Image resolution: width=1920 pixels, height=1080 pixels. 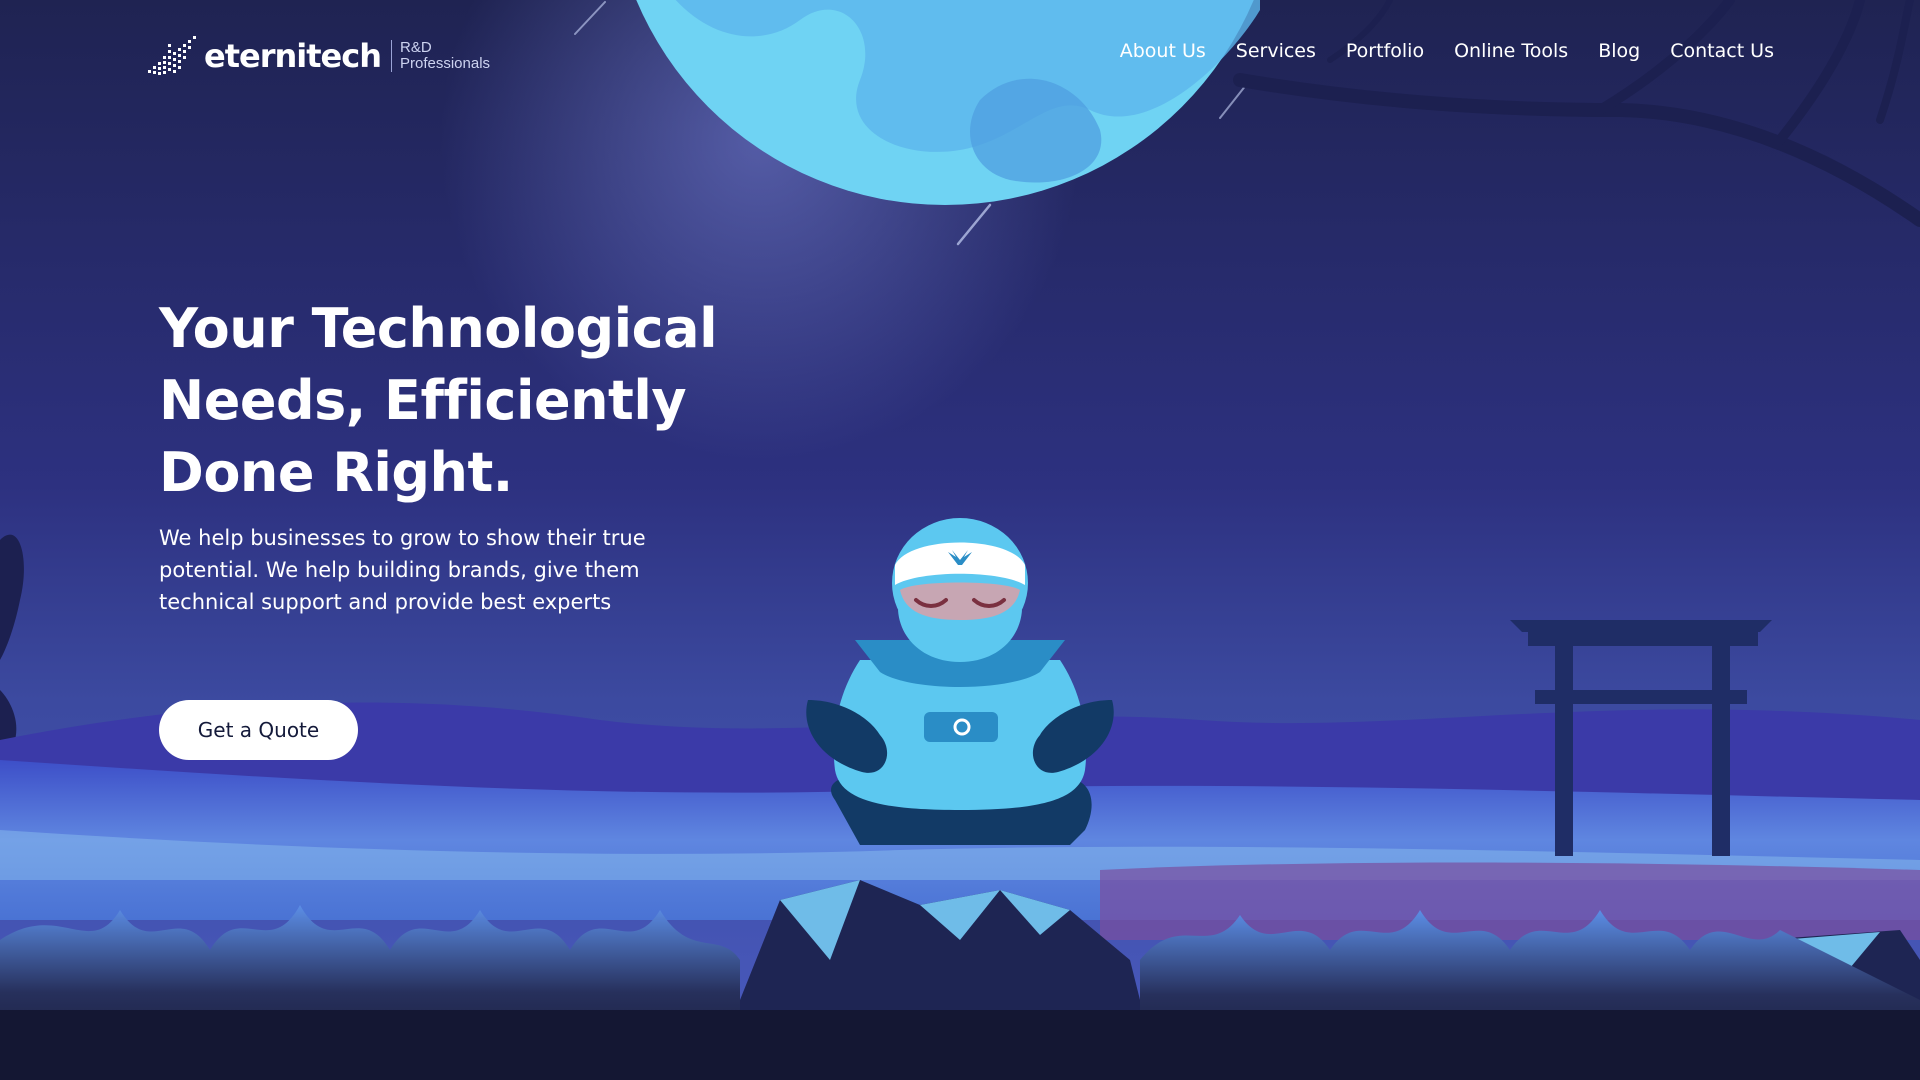 I want to click on brand-tagline-line1: R&D, so click(x=415, y=47).